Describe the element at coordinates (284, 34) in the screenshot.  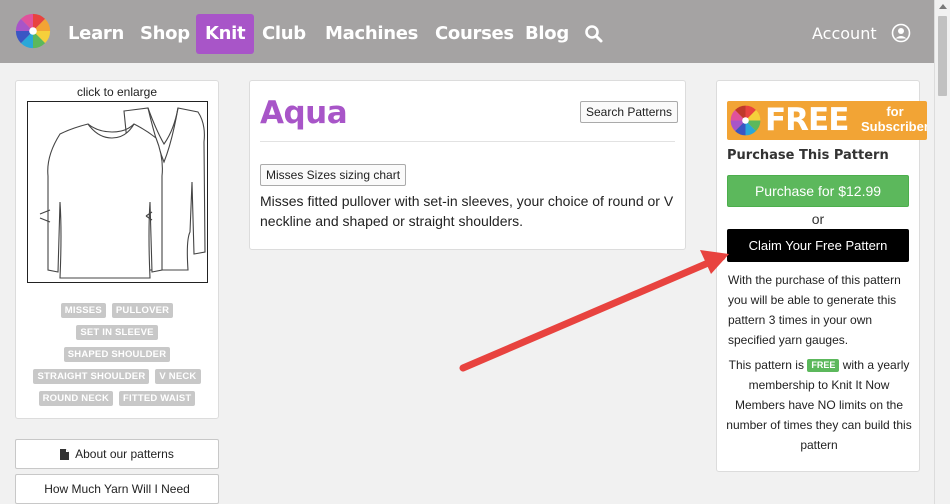
I see `nav-club: Club` at that location.